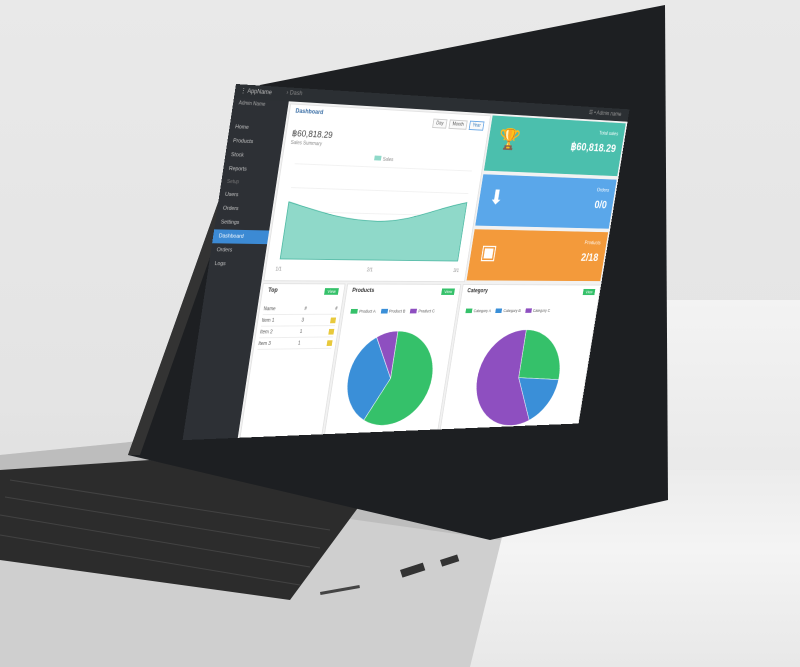 The height and width of the screenshot is (667, 800). I want to click on product-name: Item 3, so click(264, 343).